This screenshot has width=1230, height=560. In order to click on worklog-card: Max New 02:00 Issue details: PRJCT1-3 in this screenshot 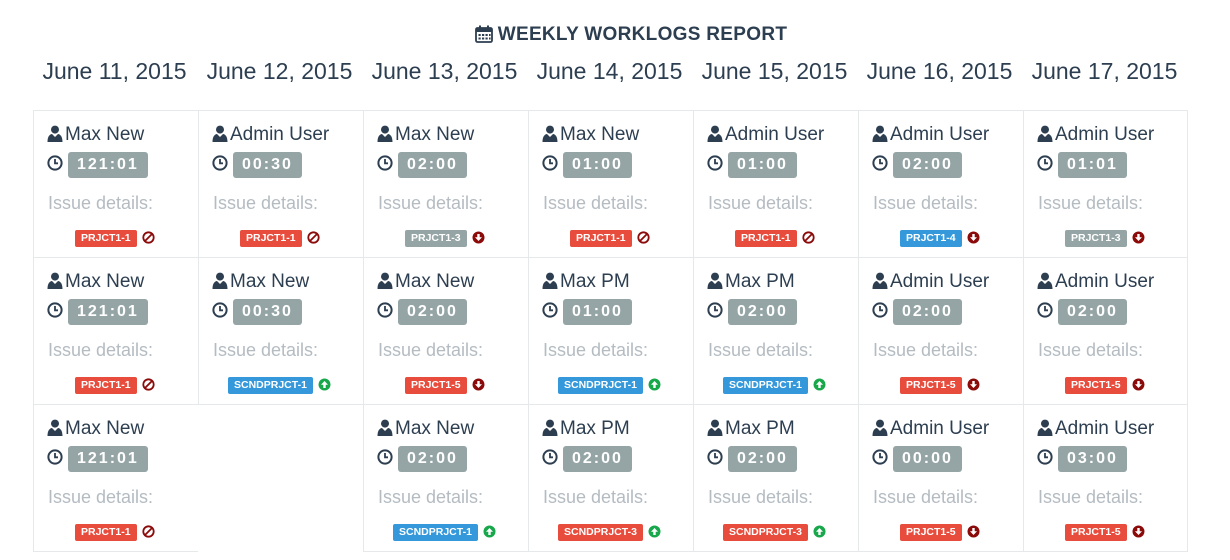, I will do `click(445, 183)`.